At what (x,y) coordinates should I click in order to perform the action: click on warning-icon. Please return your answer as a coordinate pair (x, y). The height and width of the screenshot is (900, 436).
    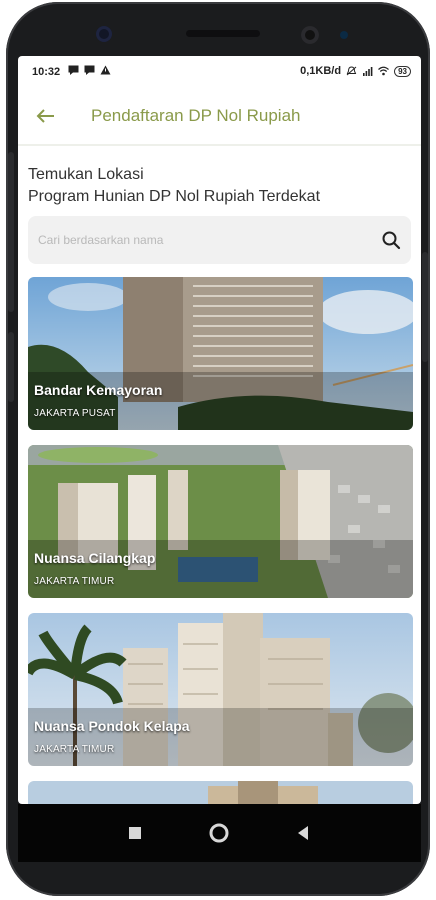
    Looking at the image, I should click on (105, 70).